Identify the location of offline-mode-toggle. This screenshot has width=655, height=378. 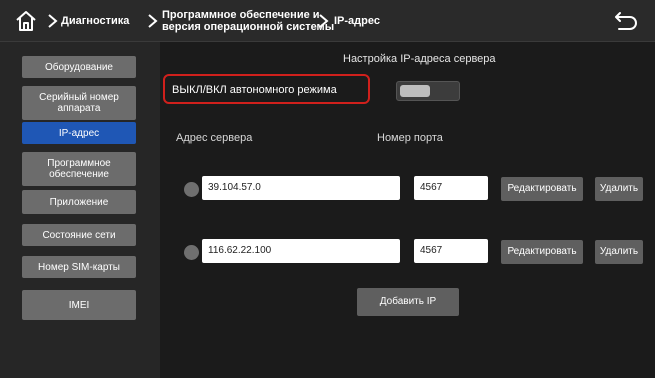
(428, 91).